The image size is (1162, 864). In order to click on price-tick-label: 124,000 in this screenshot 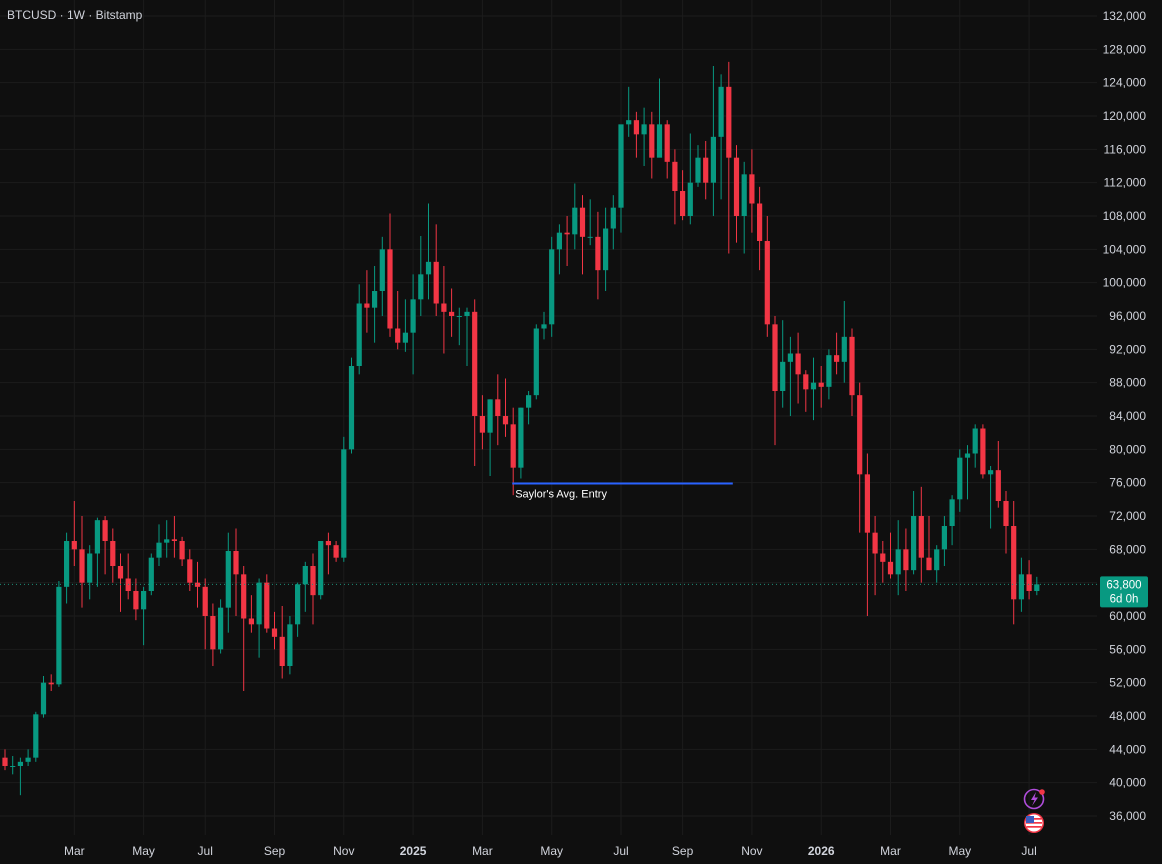, I will do `click(1125, 83)`.